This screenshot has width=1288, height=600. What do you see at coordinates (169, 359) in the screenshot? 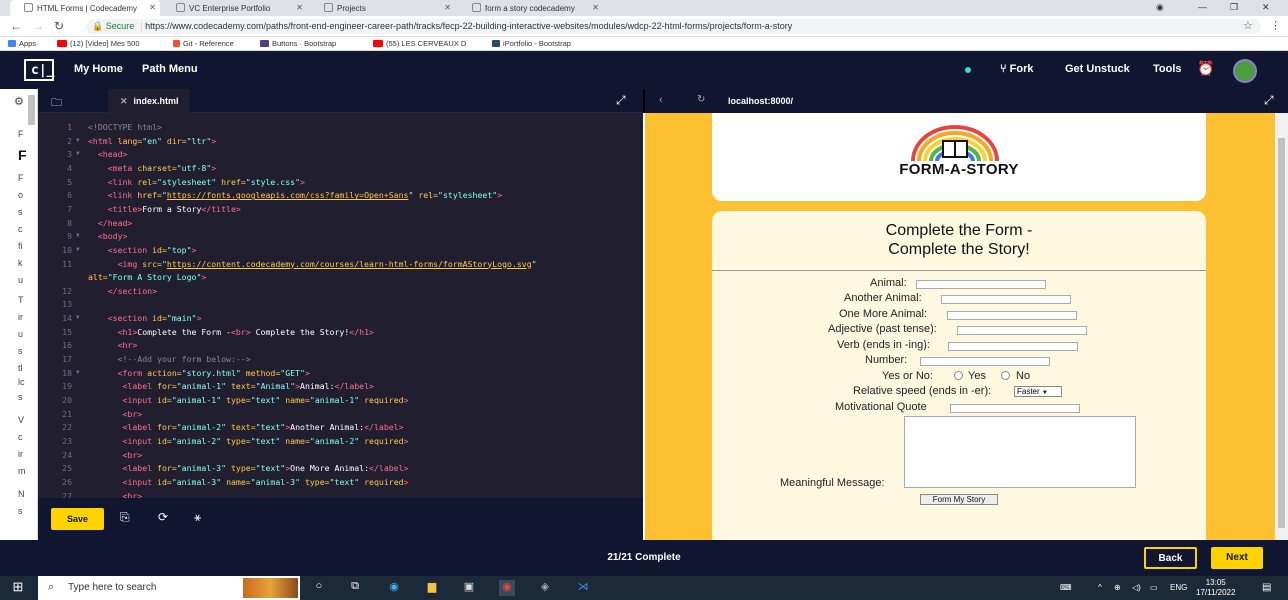
I see `code-line: <!--Add your form below:-->` at bounding box center [169, 359].